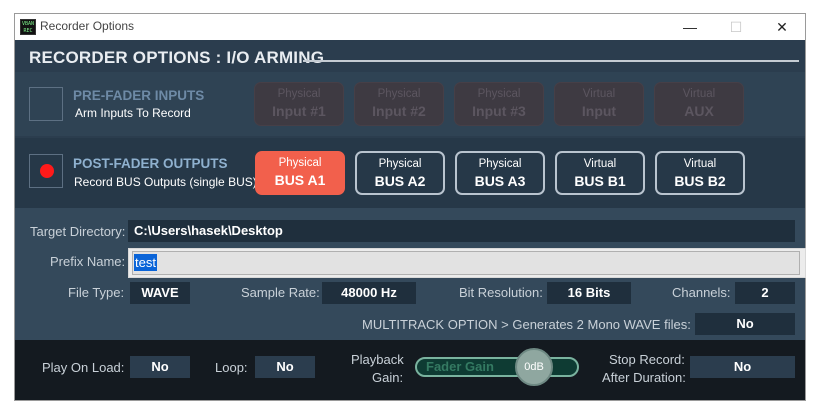 The height and width of the screenshot is (414, 820). What do you see at coordinates (87, 26) in the screenshot?
I see `window-title: Recorder Options` at bounding box center [87, 26].